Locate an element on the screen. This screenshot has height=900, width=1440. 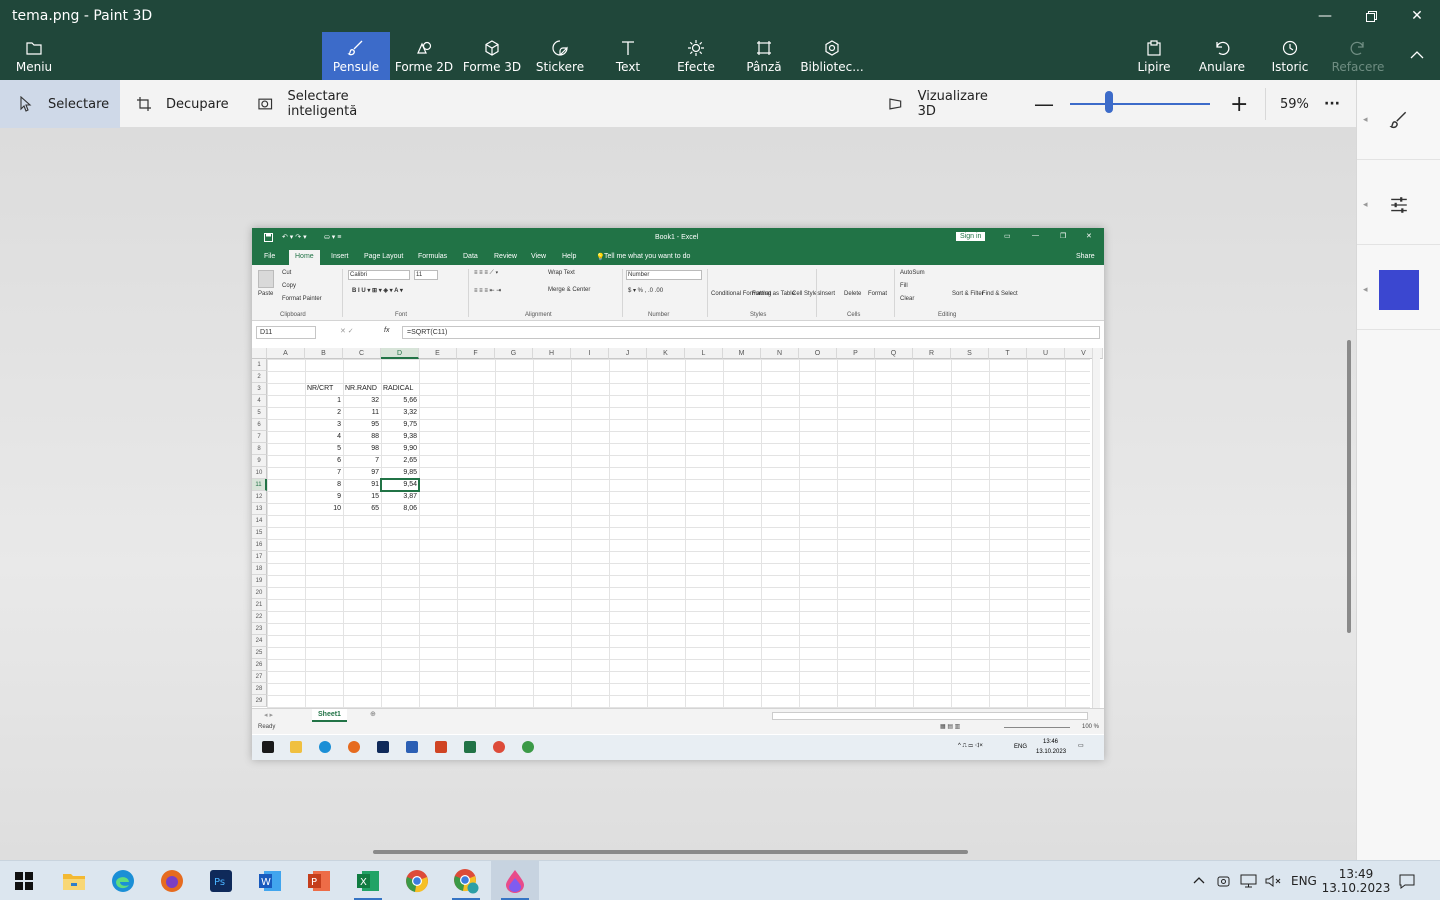
redo-icon is located at coordinates (1357, 48).